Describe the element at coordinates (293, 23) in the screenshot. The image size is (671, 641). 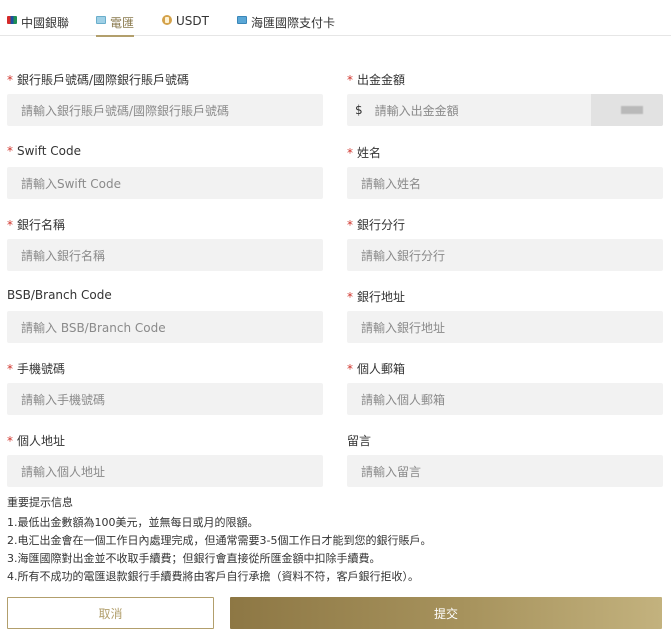
I see `tab-label: 海匯國際支付卡` at that location.